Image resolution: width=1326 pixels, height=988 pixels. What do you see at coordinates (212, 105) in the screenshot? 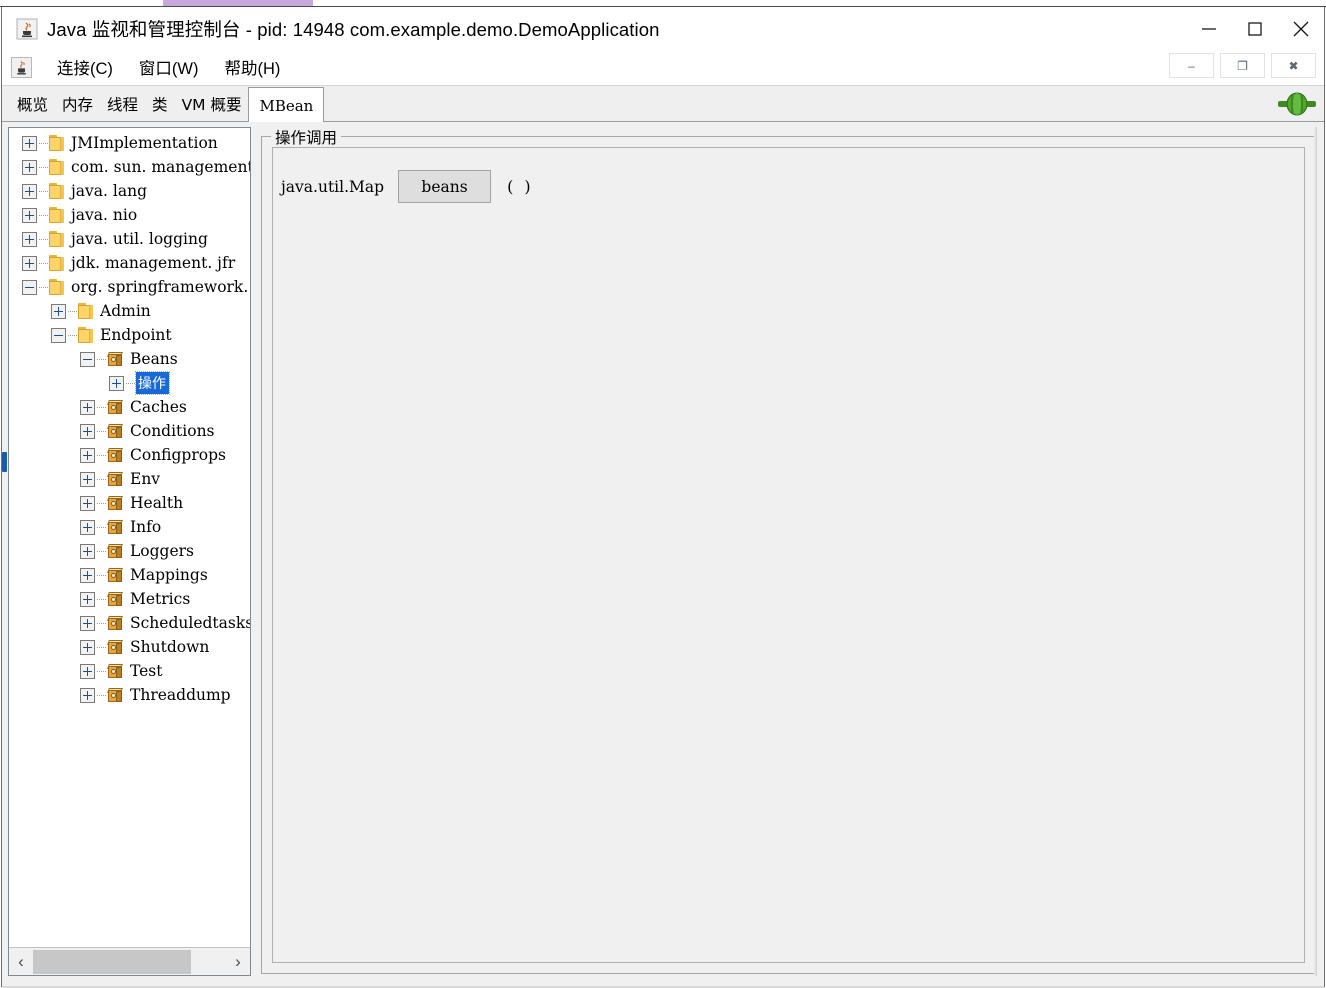
I see `tab-vm-summary: VM 概要` at bounding box center [212, 105].